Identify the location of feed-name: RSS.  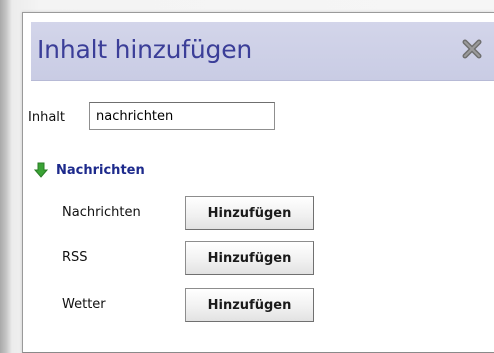
(75, 257).